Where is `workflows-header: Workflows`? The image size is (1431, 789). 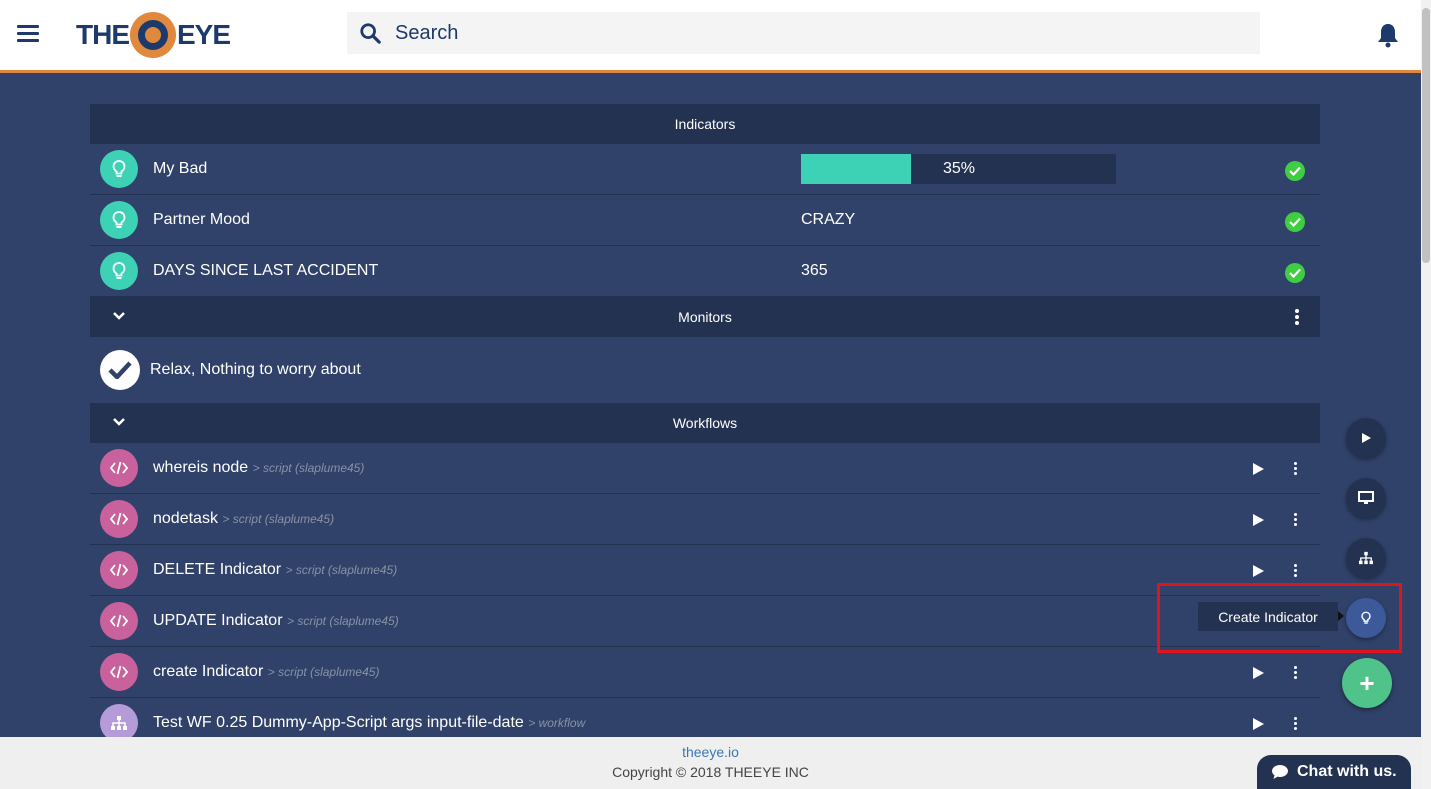
workflows-header: Workflows is located at coordinates (705, 423).